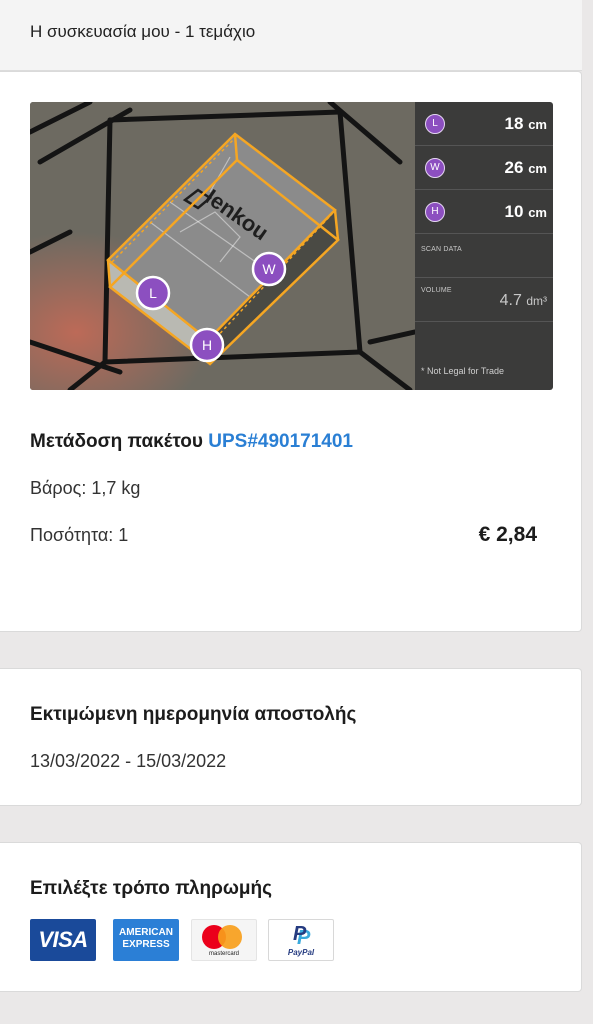 The image size is (593, 1024). Describe the element at coordinates (507, 534) in the screenshot. I see `package-price: € 2,84` at that location.